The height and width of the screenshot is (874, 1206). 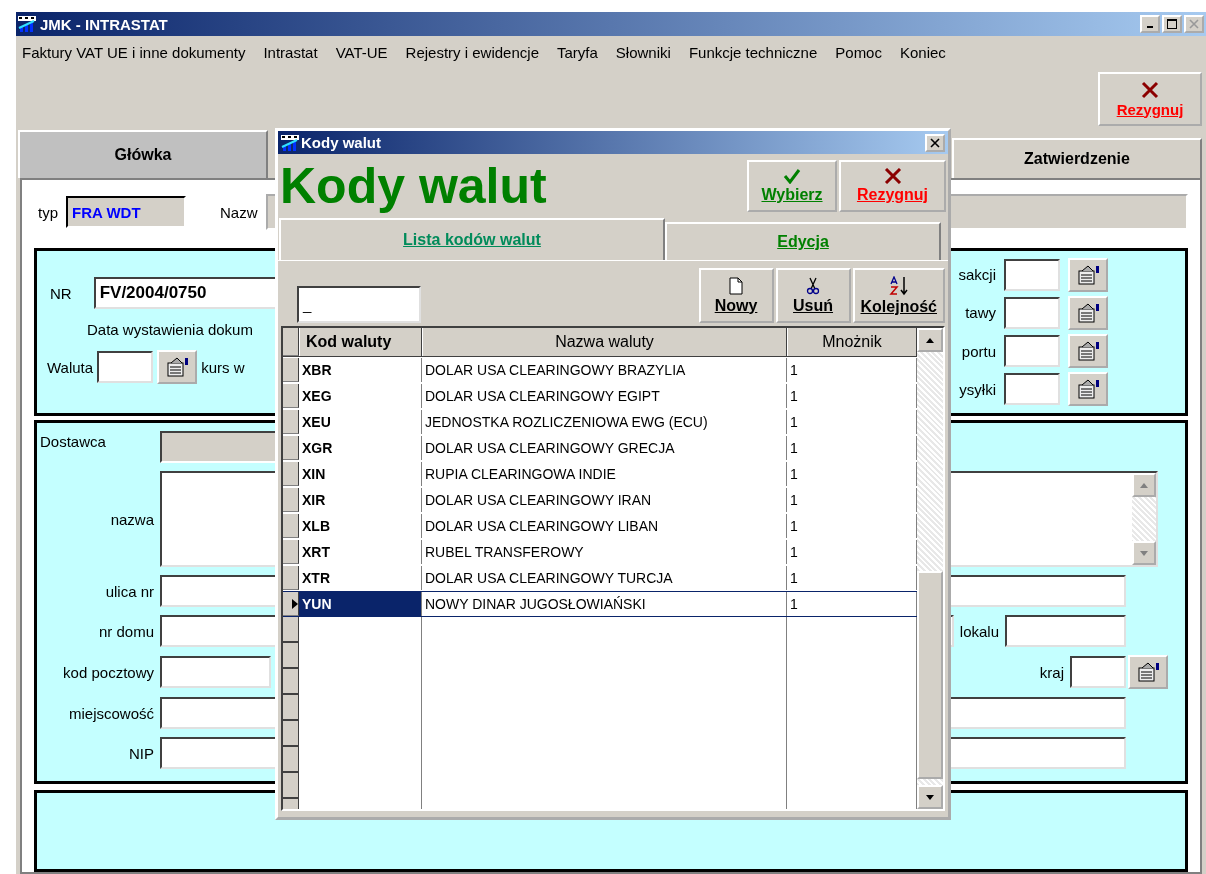 I want to click on field-label: Waluta, so click(x=70, y=367).